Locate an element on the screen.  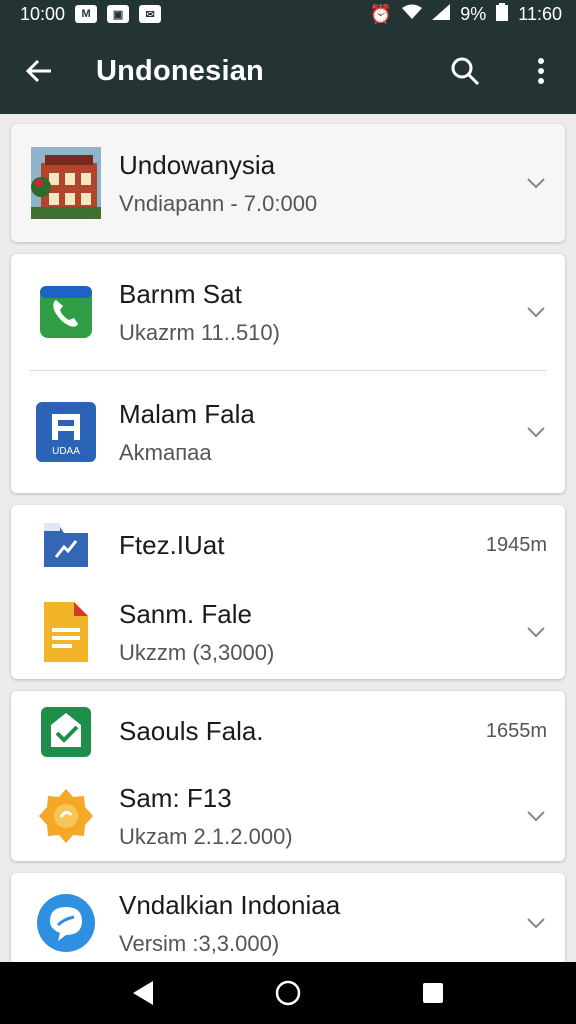
back-arrow-icon is located at coordinates (39, 71).